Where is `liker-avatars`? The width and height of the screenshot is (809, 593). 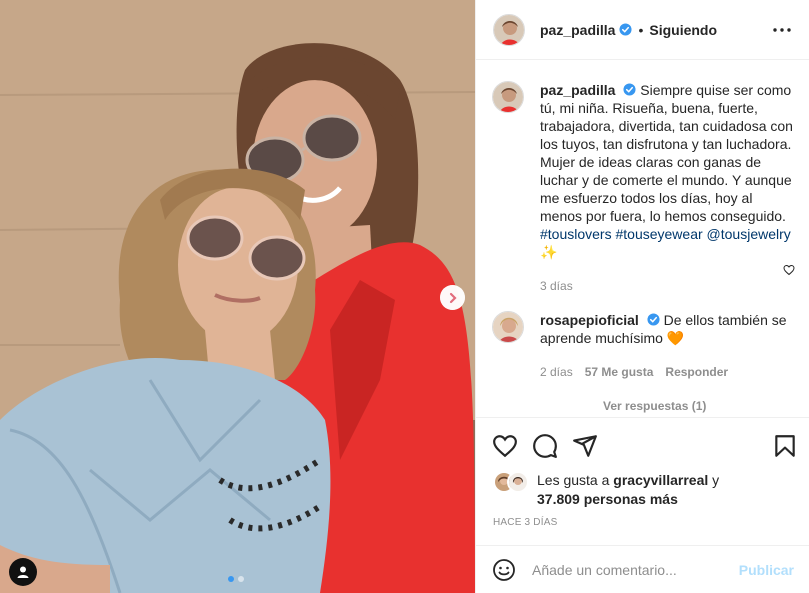
liker-avatars is located at coordinates (512, 482).